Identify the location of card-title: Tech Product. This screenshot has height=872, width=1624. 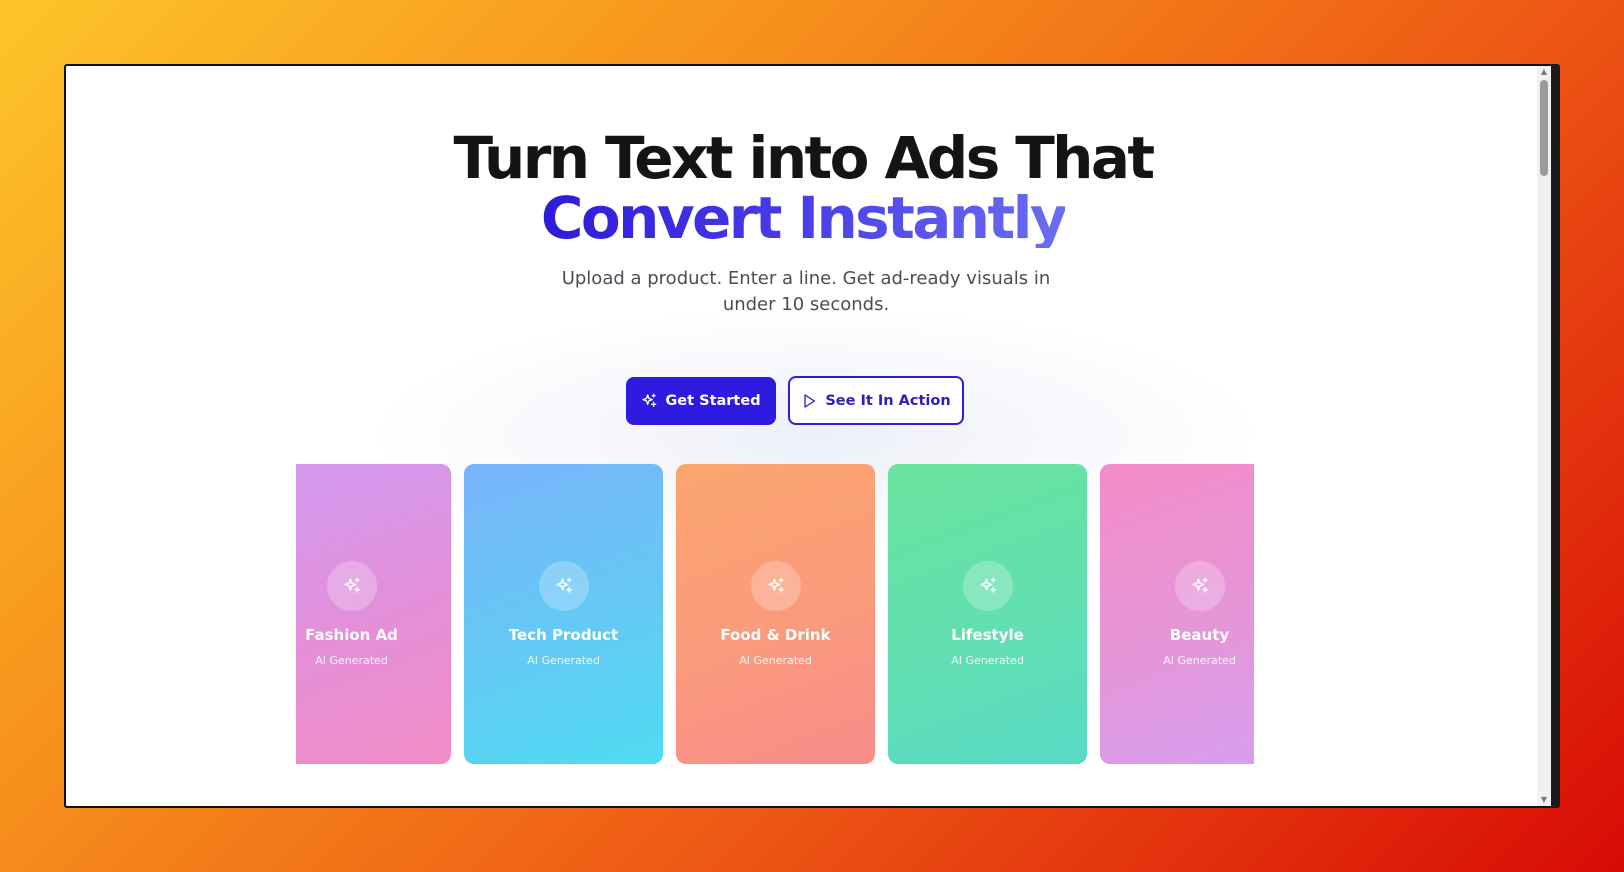
(563, 635).